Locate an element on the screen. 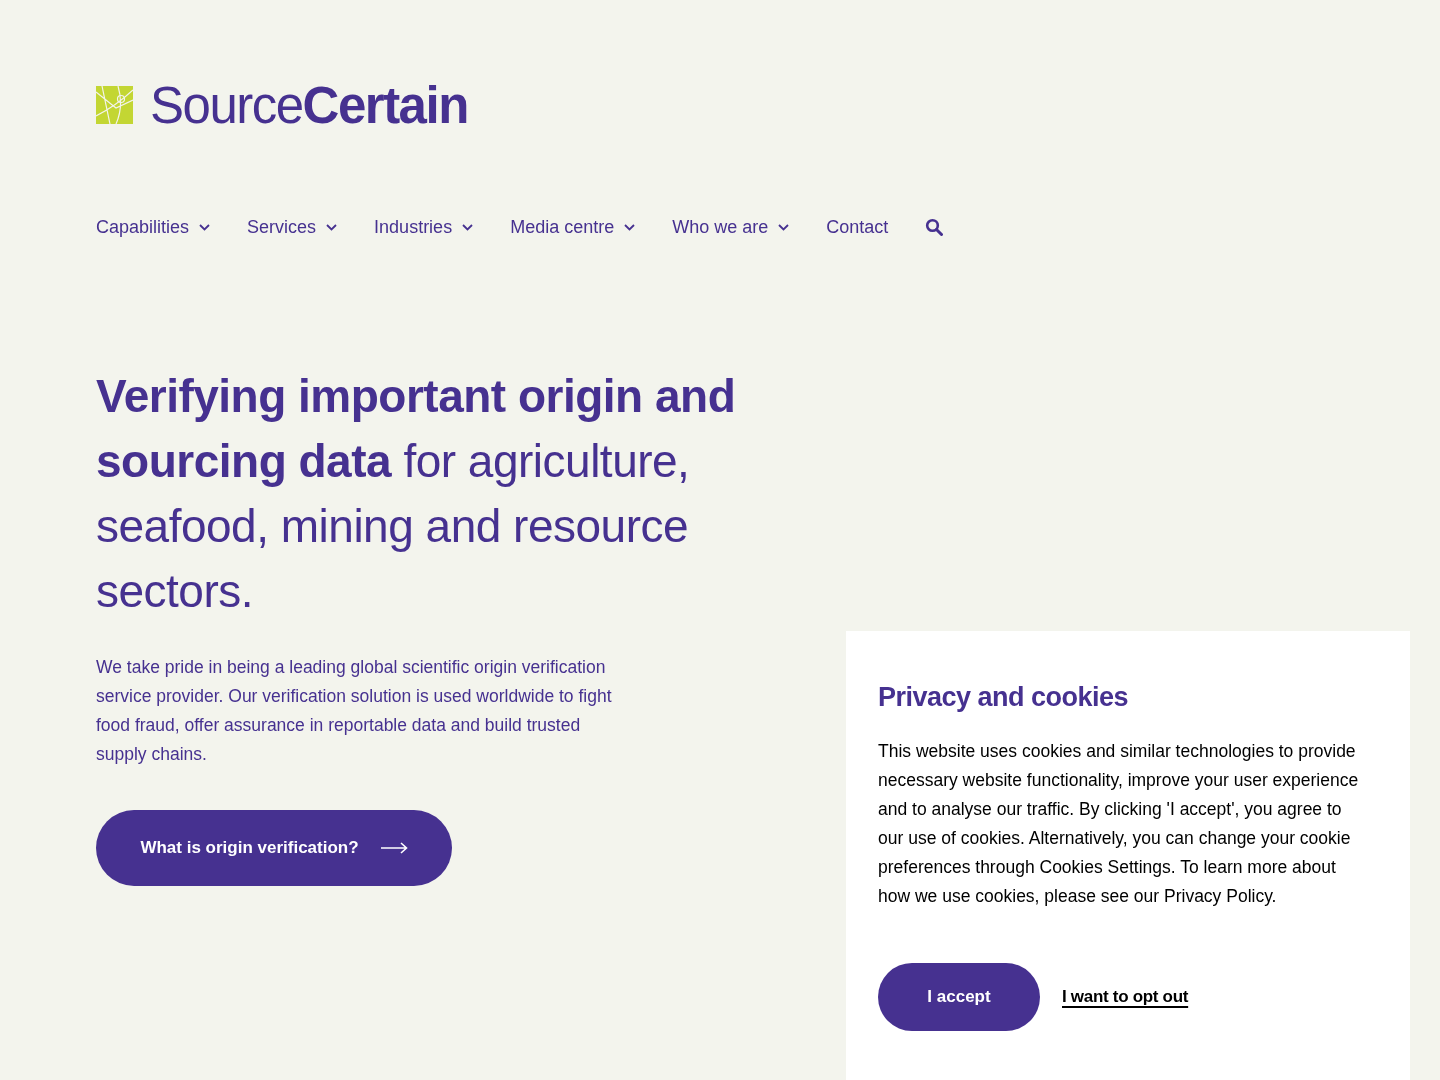  search-icon is located at coordinates (934, 227).